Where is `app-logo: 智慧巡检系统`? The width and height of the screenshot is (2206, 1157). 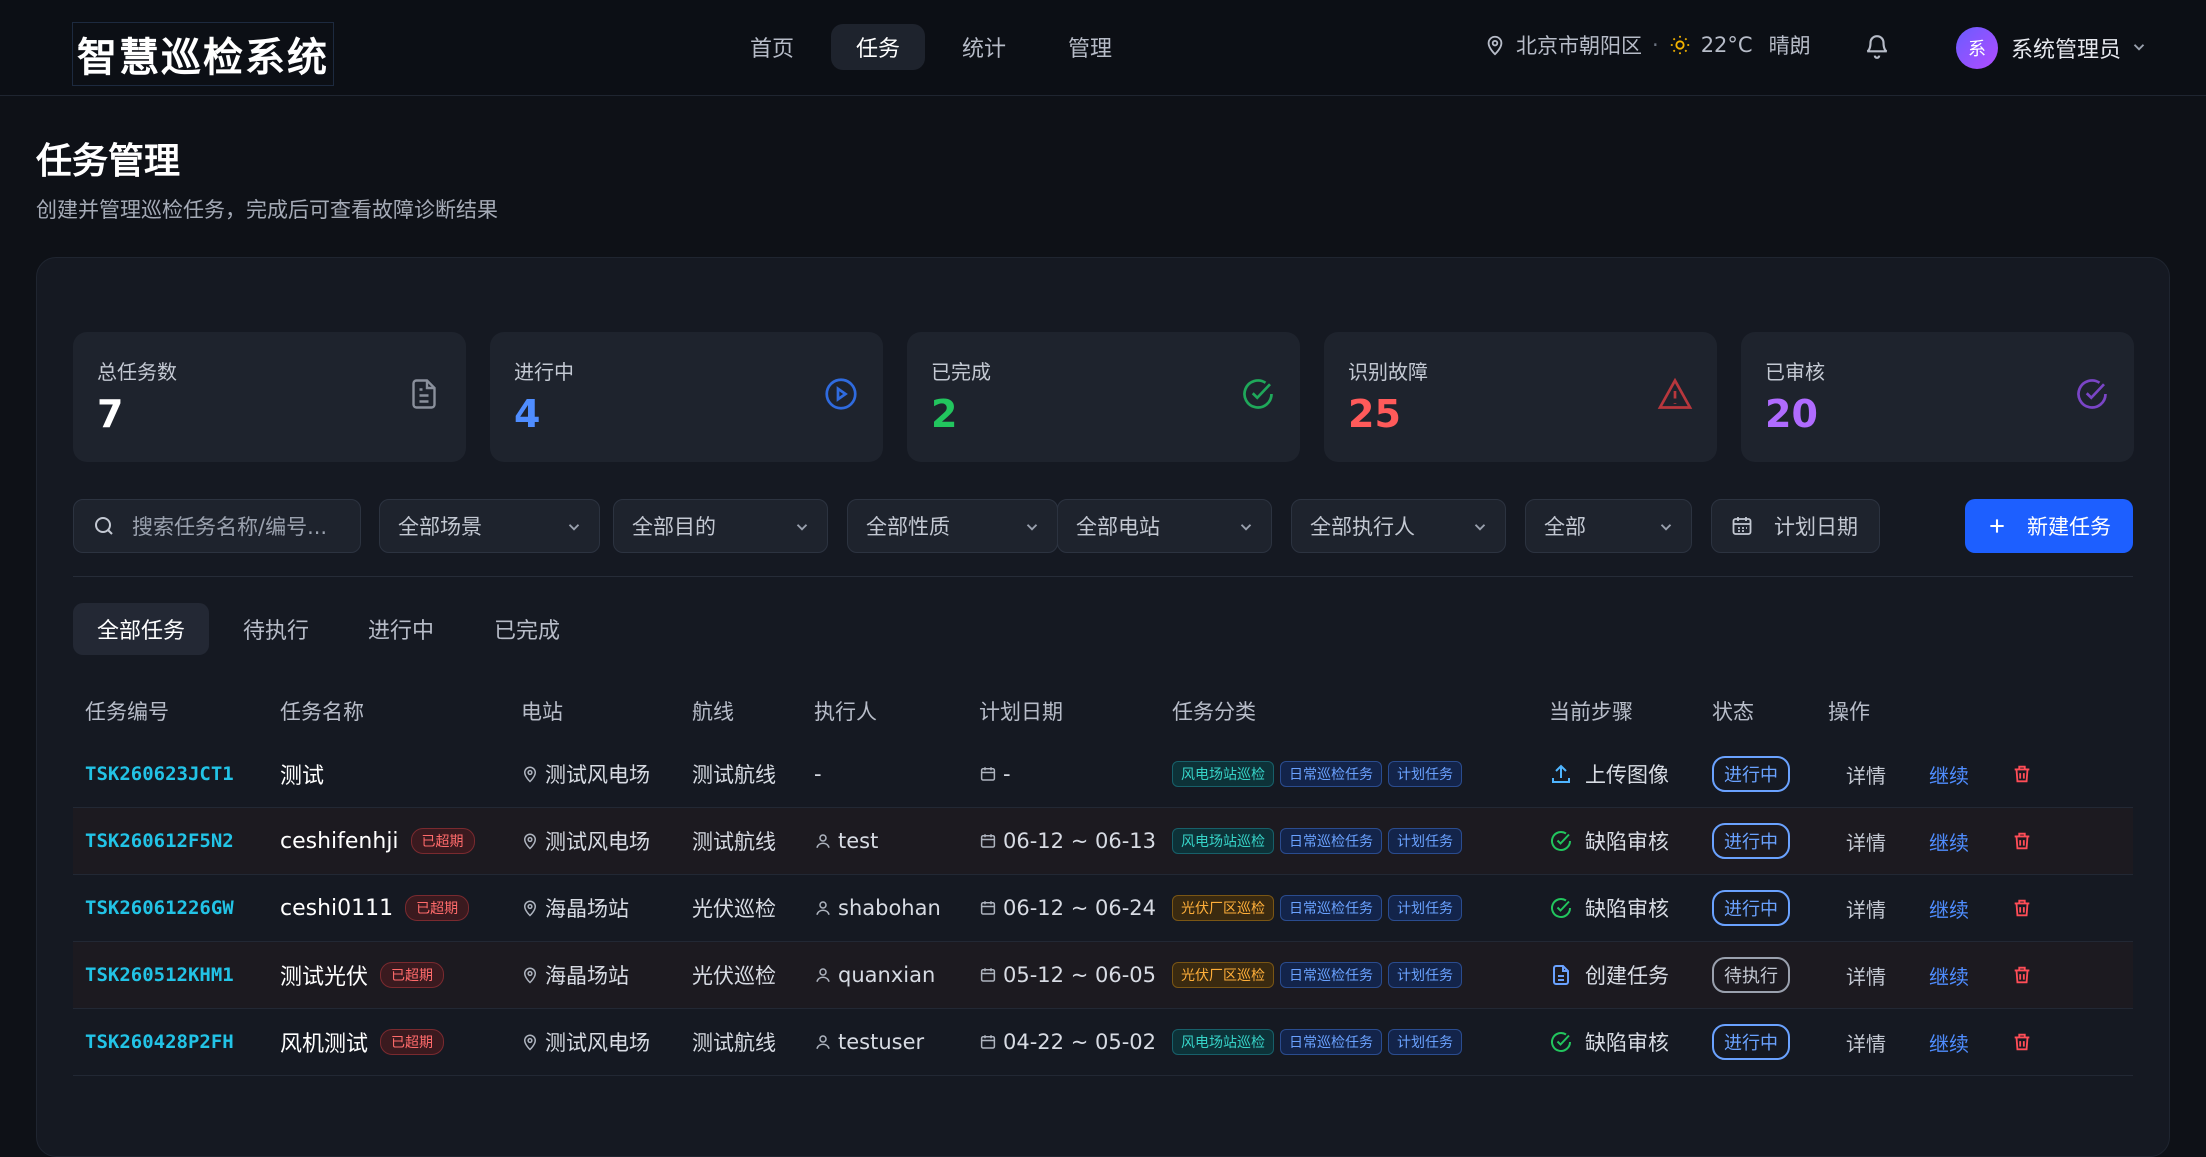 app-logo: 智慧巡检系统 is located at coordinates (203, 54).